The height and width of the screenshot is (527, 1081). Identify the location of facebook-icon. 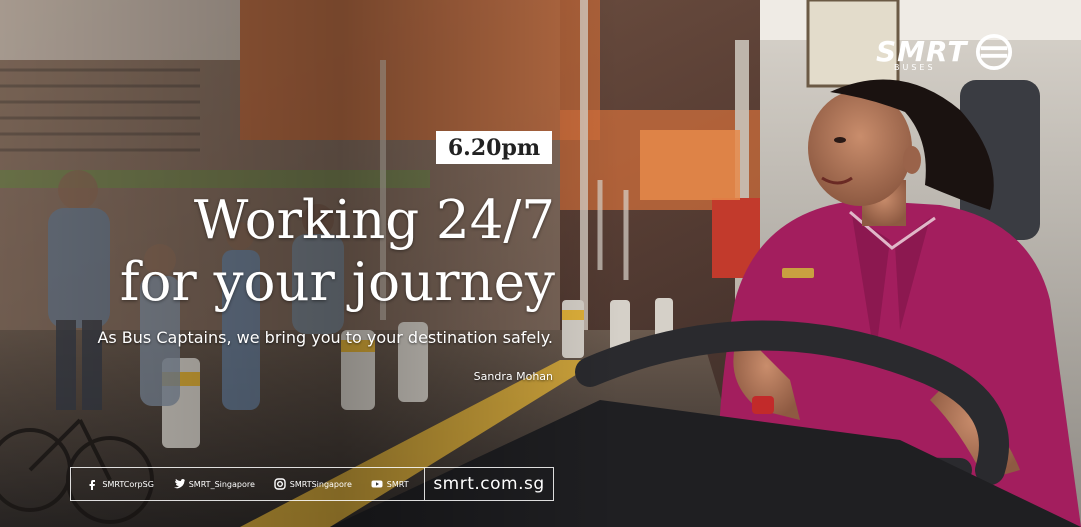
(92, 485).